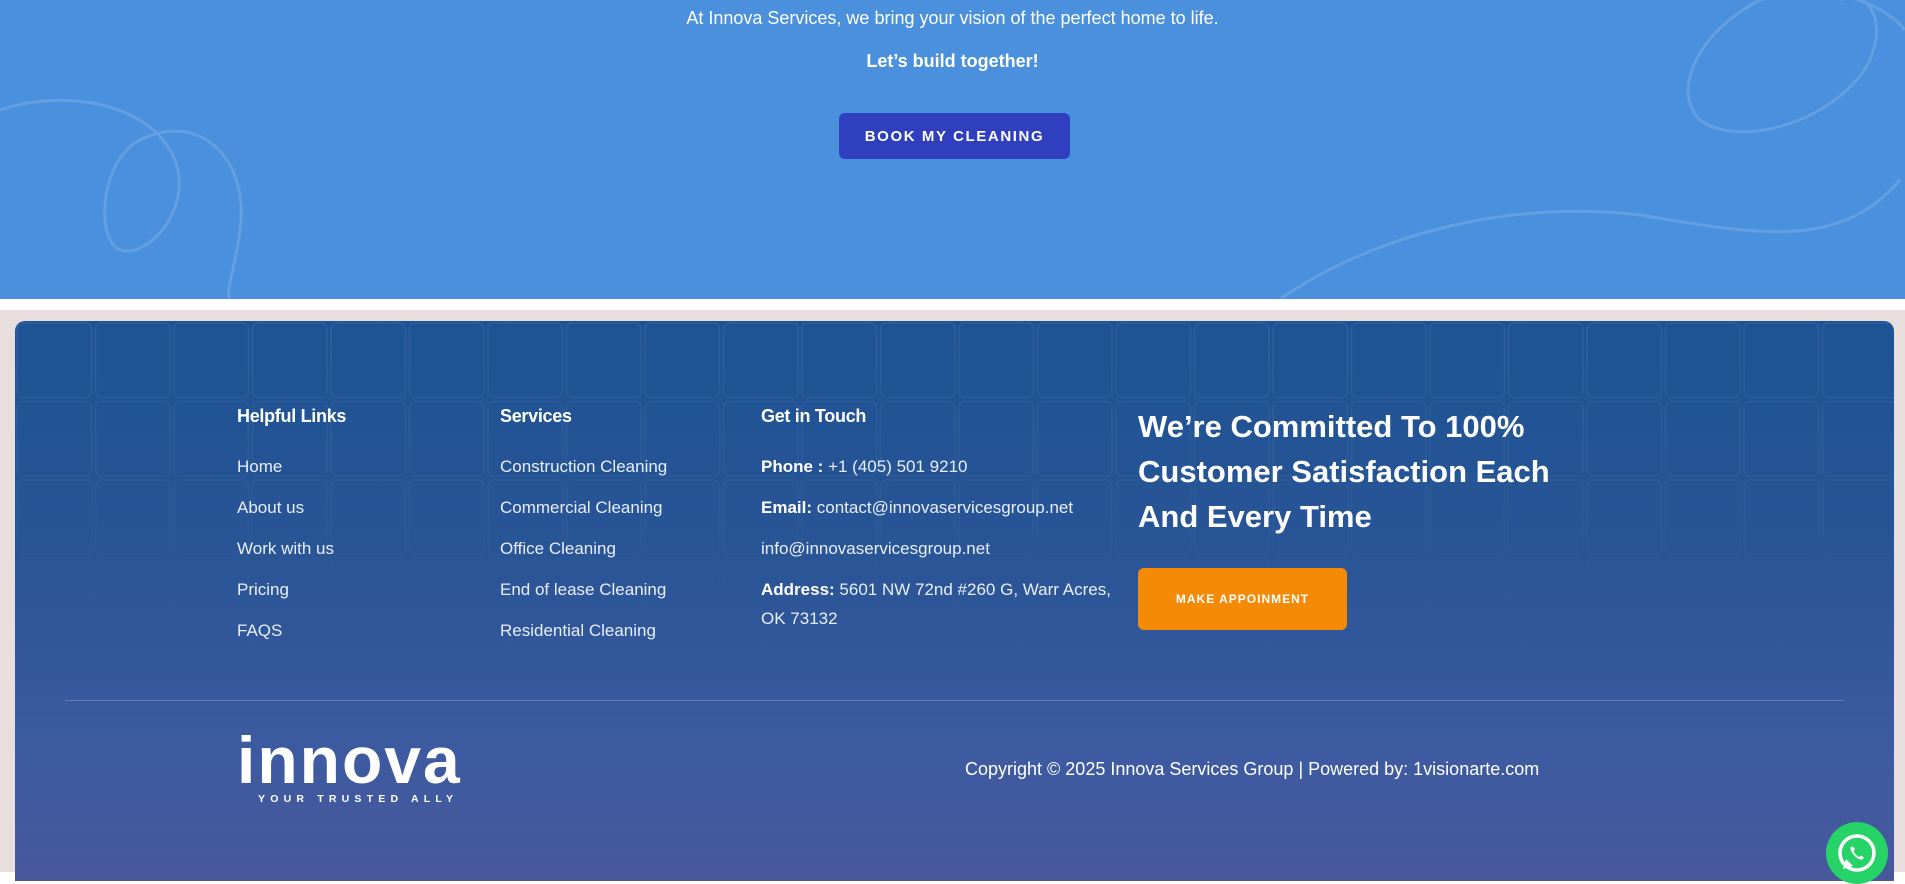 The image size is (1905, 884). Describe the element at coordinates (259, 631) in the screenshot. I see `footer-link-faqs: FAQS` at that location.